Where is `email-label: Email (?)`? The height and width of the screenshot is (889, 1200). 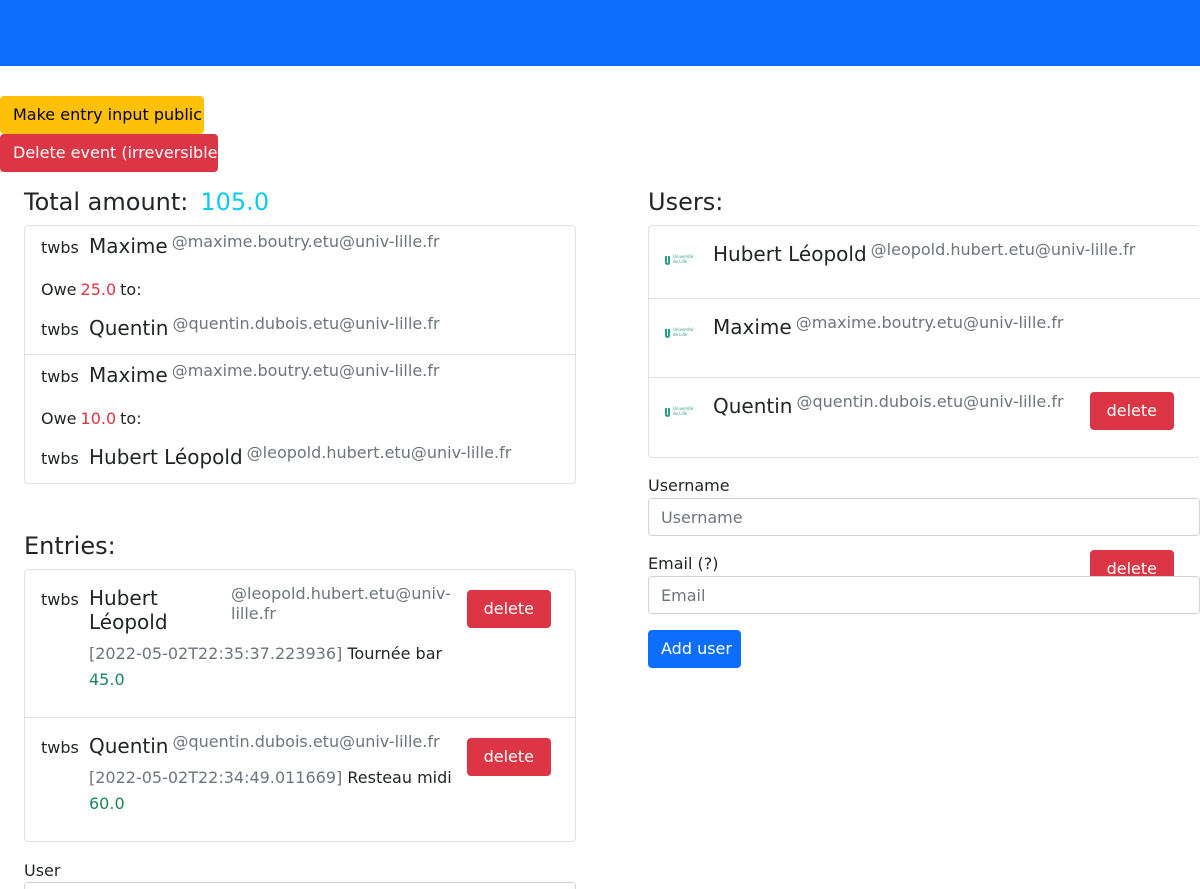
email-label: Email (?) is located at coordinates (683, 563).